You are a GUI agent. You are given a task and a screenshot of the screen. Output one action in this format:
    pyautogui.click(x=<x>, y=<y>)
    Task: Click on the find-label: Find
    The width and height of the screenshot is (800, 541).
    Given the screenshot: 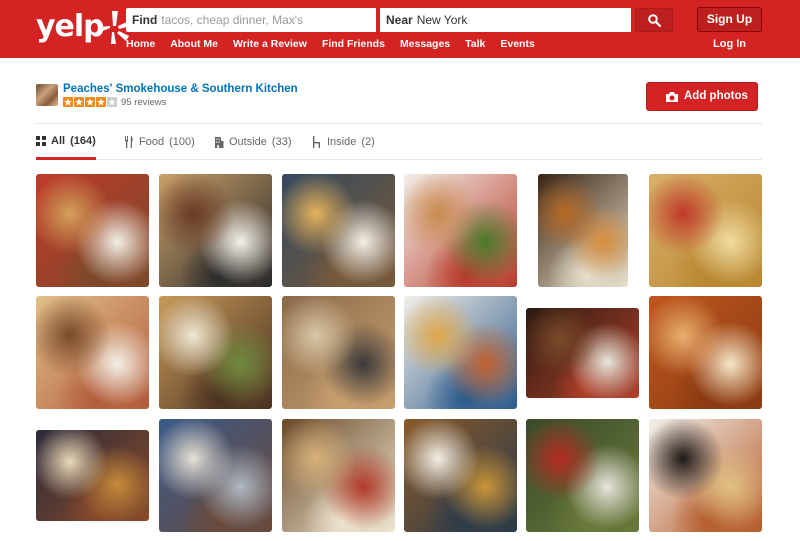 What is the action you would take?
    pyautogui.click(x=145, y=20)
    